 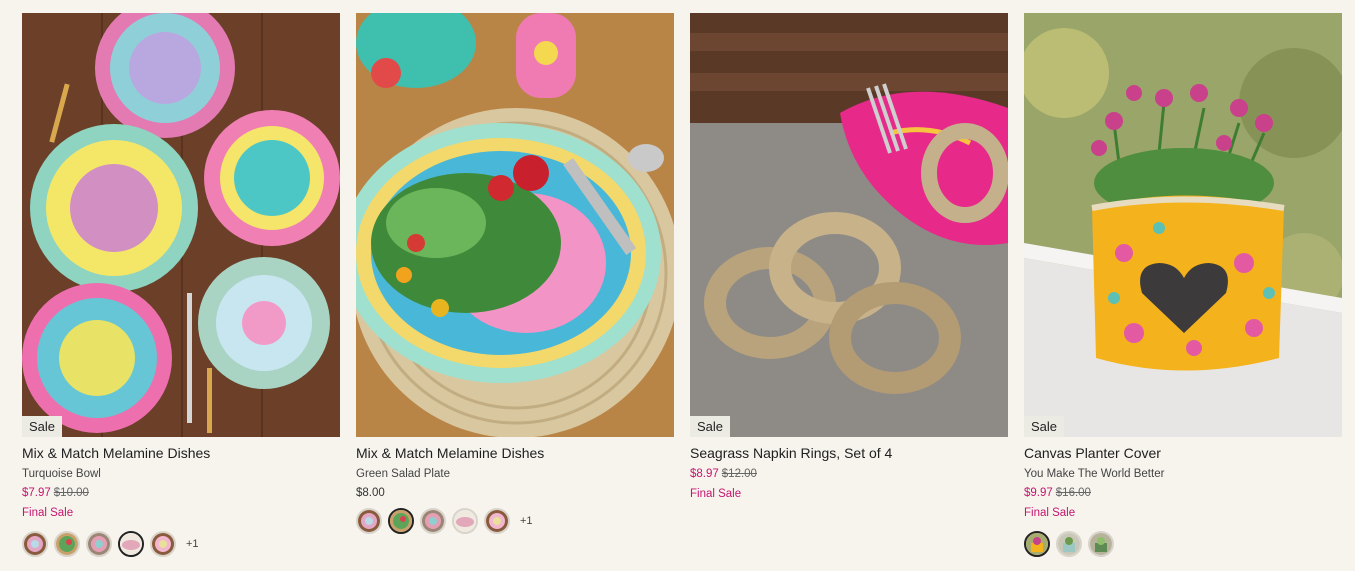 I want to click on product-variant: You Make The World Better, so click(x=1094, y=474).